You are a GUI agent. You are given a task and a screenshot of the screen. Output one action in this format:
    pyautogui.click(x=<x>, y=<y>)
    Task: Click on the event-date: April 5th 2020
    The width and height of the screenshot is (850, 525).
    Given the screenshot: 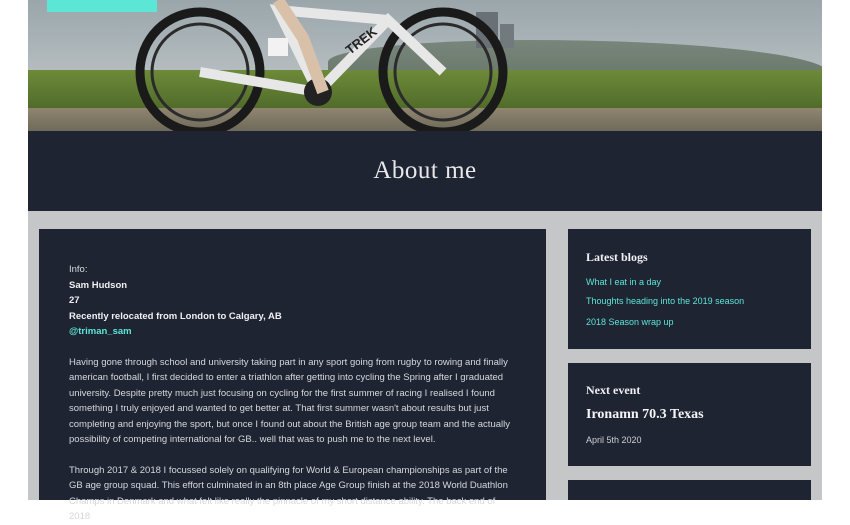 What is the action you would take?
    pyautogui.click(x=614, y=440)
    